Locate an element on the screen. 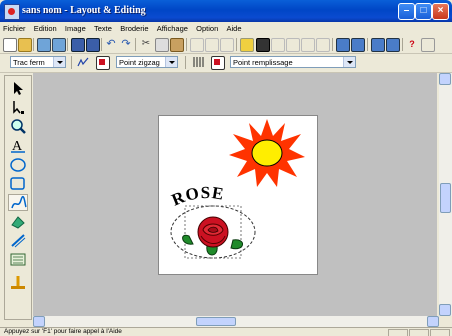 The width and height of the screenshot is (452, 336). sewing-icon is located at coordinates (18, 282).